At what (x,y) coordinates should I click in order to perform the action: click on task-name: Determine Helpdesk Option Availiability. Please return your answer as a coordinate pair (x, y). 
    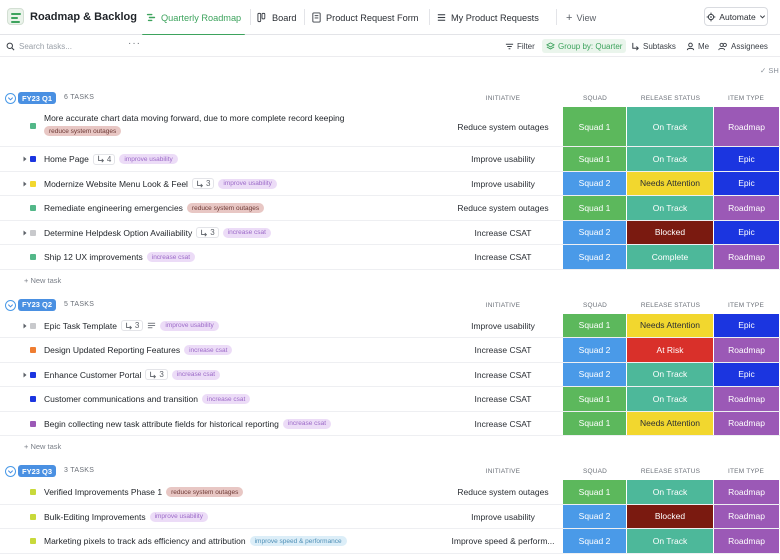
    Looking at the image, I should click on (118, 233).